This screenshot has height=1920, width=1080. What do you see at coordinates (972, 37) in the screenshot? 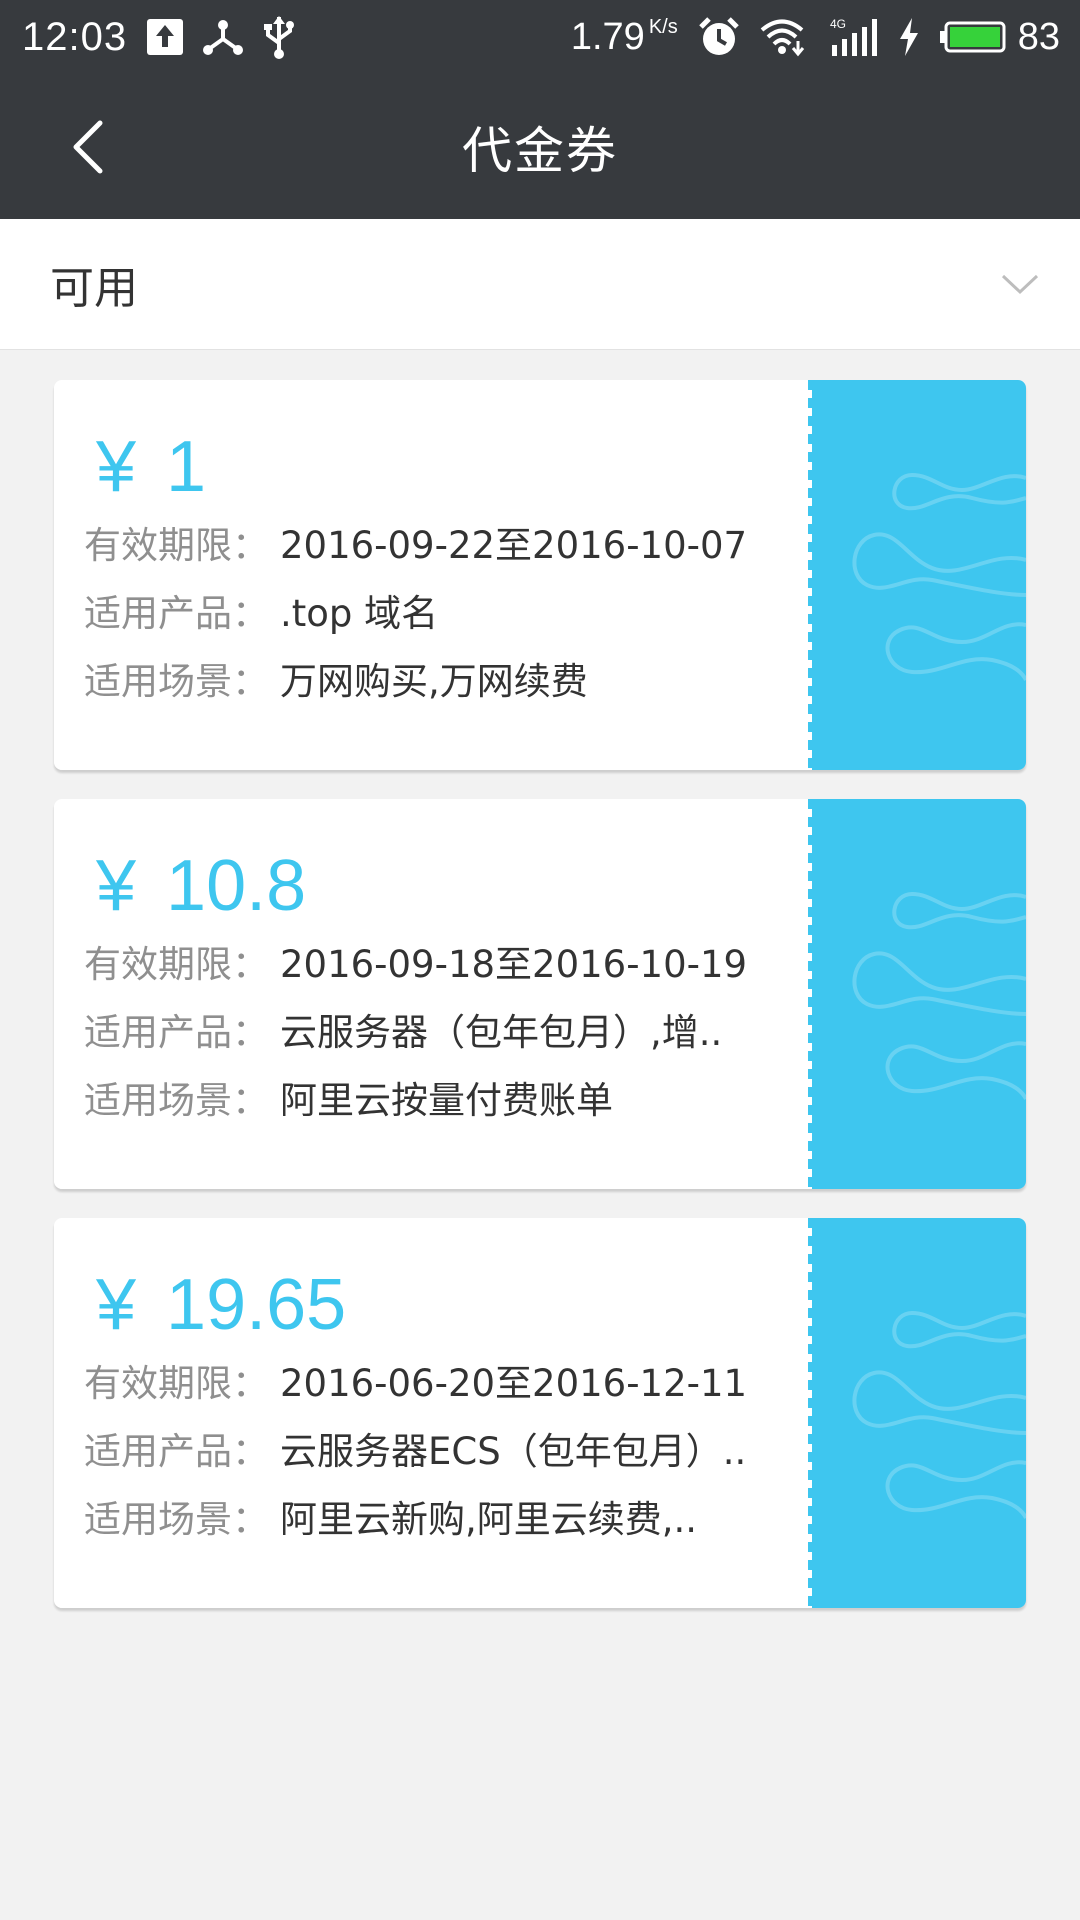
I see `battery-icon` at bounding box center [972, 37].